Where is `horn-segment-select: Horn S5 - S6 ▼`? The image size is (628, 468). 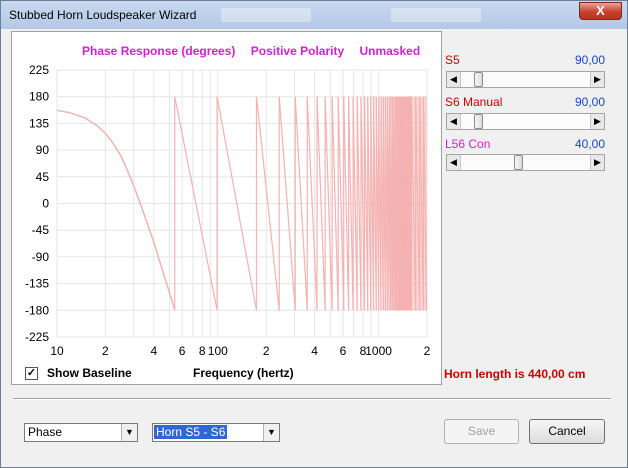 horn-segment-select: Horn S5 - S6 ▼ is located at coordinates (216, 432).